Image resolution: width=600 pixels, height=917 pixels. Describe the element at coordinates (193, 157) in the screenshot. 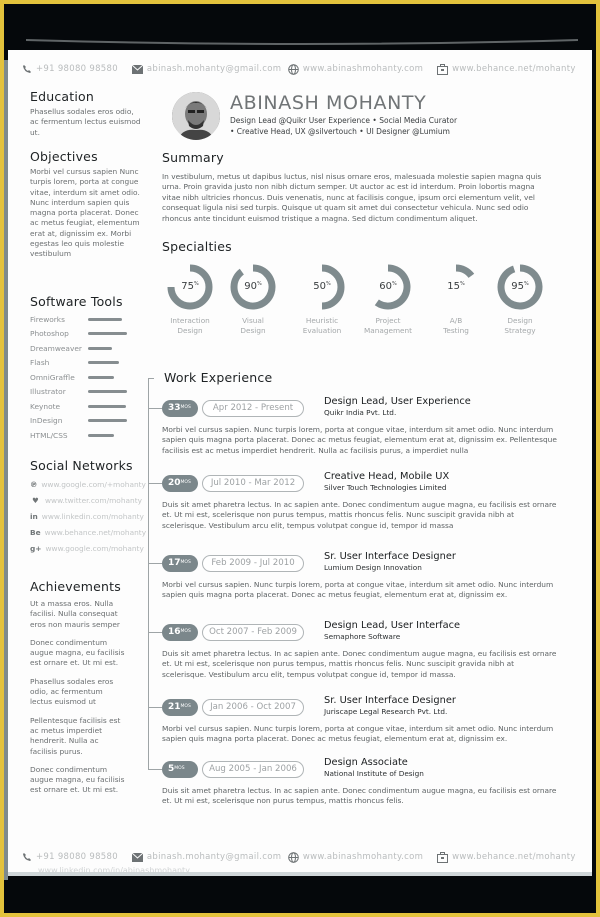

I see `summary-heading: Summary` at that location.